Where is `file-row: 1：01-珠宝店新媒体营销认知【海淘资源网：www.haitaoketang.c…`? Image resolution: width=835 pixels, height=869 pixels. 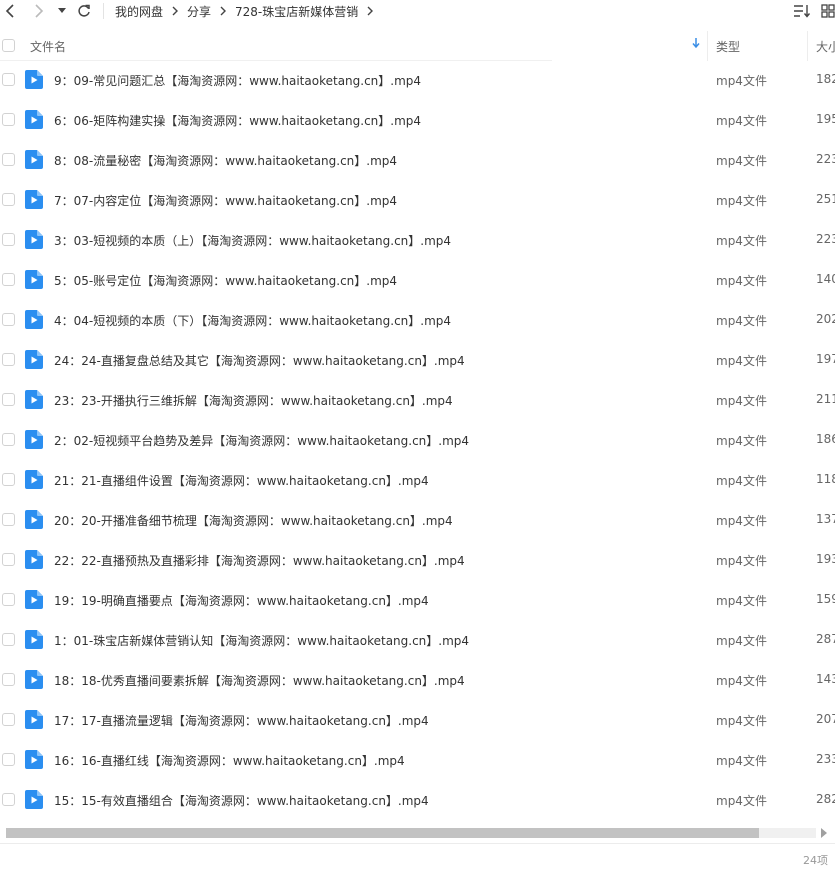
file-row: 1：01-珠宝店新媒体营销认知【海淘资源网：www.haitaoketang.c… is located at coordinates (417, 640).